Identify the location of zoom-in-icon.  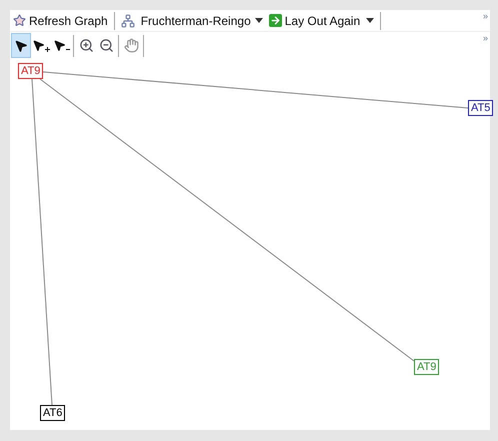
(86, 45).